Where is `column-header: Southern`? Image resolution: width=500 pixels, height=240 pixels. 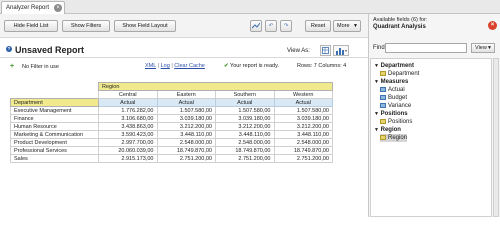 column-header: Southern is located at coordinates (245, 94).